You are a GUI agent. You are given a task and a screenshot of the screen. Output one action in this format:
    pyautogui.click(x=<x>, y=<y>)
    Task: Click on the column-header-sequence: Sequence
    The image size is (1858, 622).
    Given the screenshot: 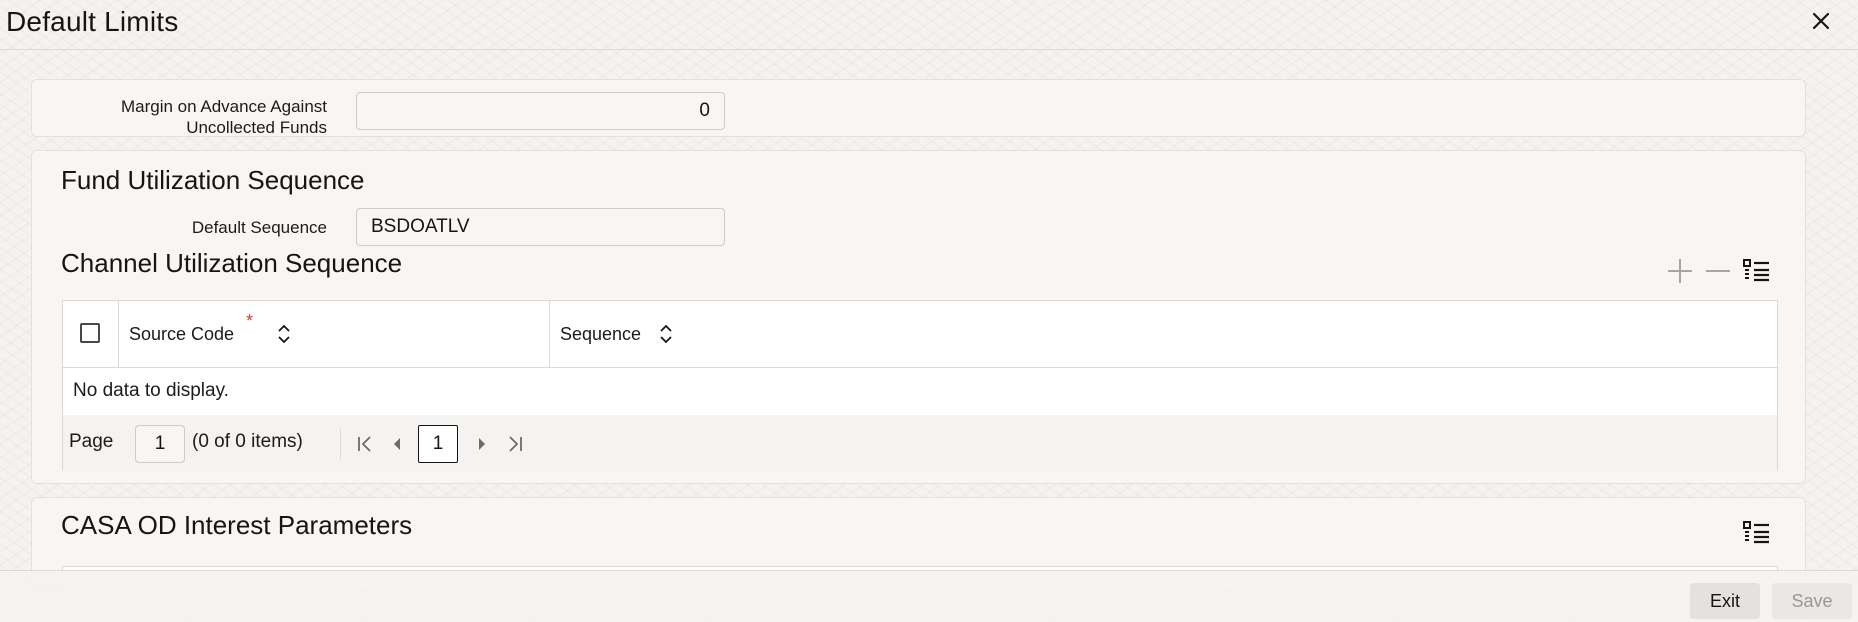 What is the action you would take?
    pyautogui.click(x=600, y=334)
    